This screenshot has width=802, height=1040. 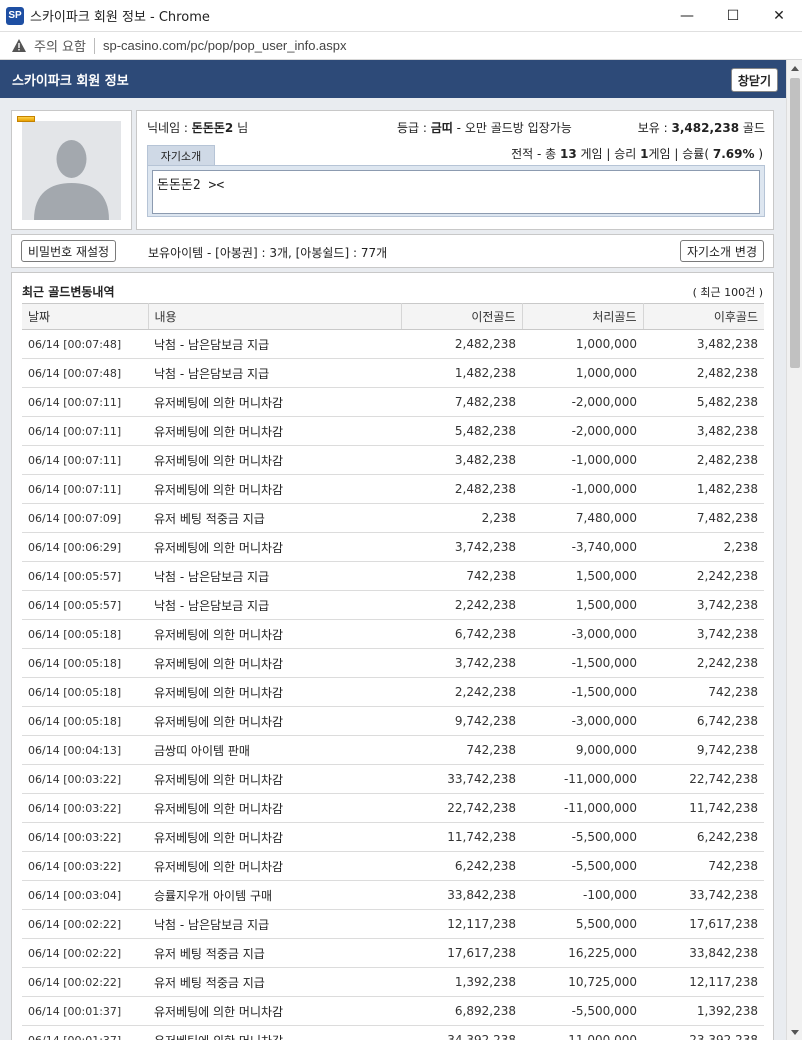 I want to click on window-controls: — ☐ ✕, so click(x=733, y=16).